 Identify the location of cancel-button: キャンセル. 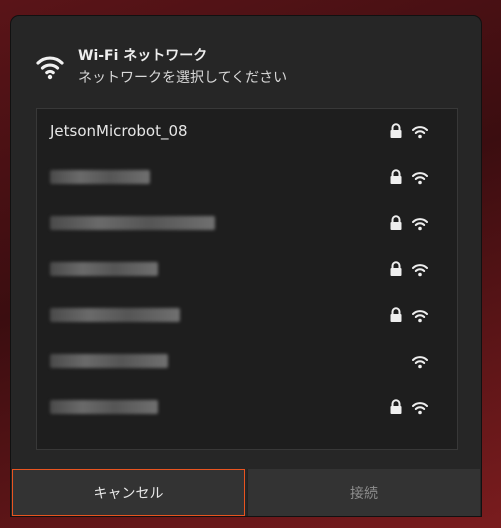
(128, 492).